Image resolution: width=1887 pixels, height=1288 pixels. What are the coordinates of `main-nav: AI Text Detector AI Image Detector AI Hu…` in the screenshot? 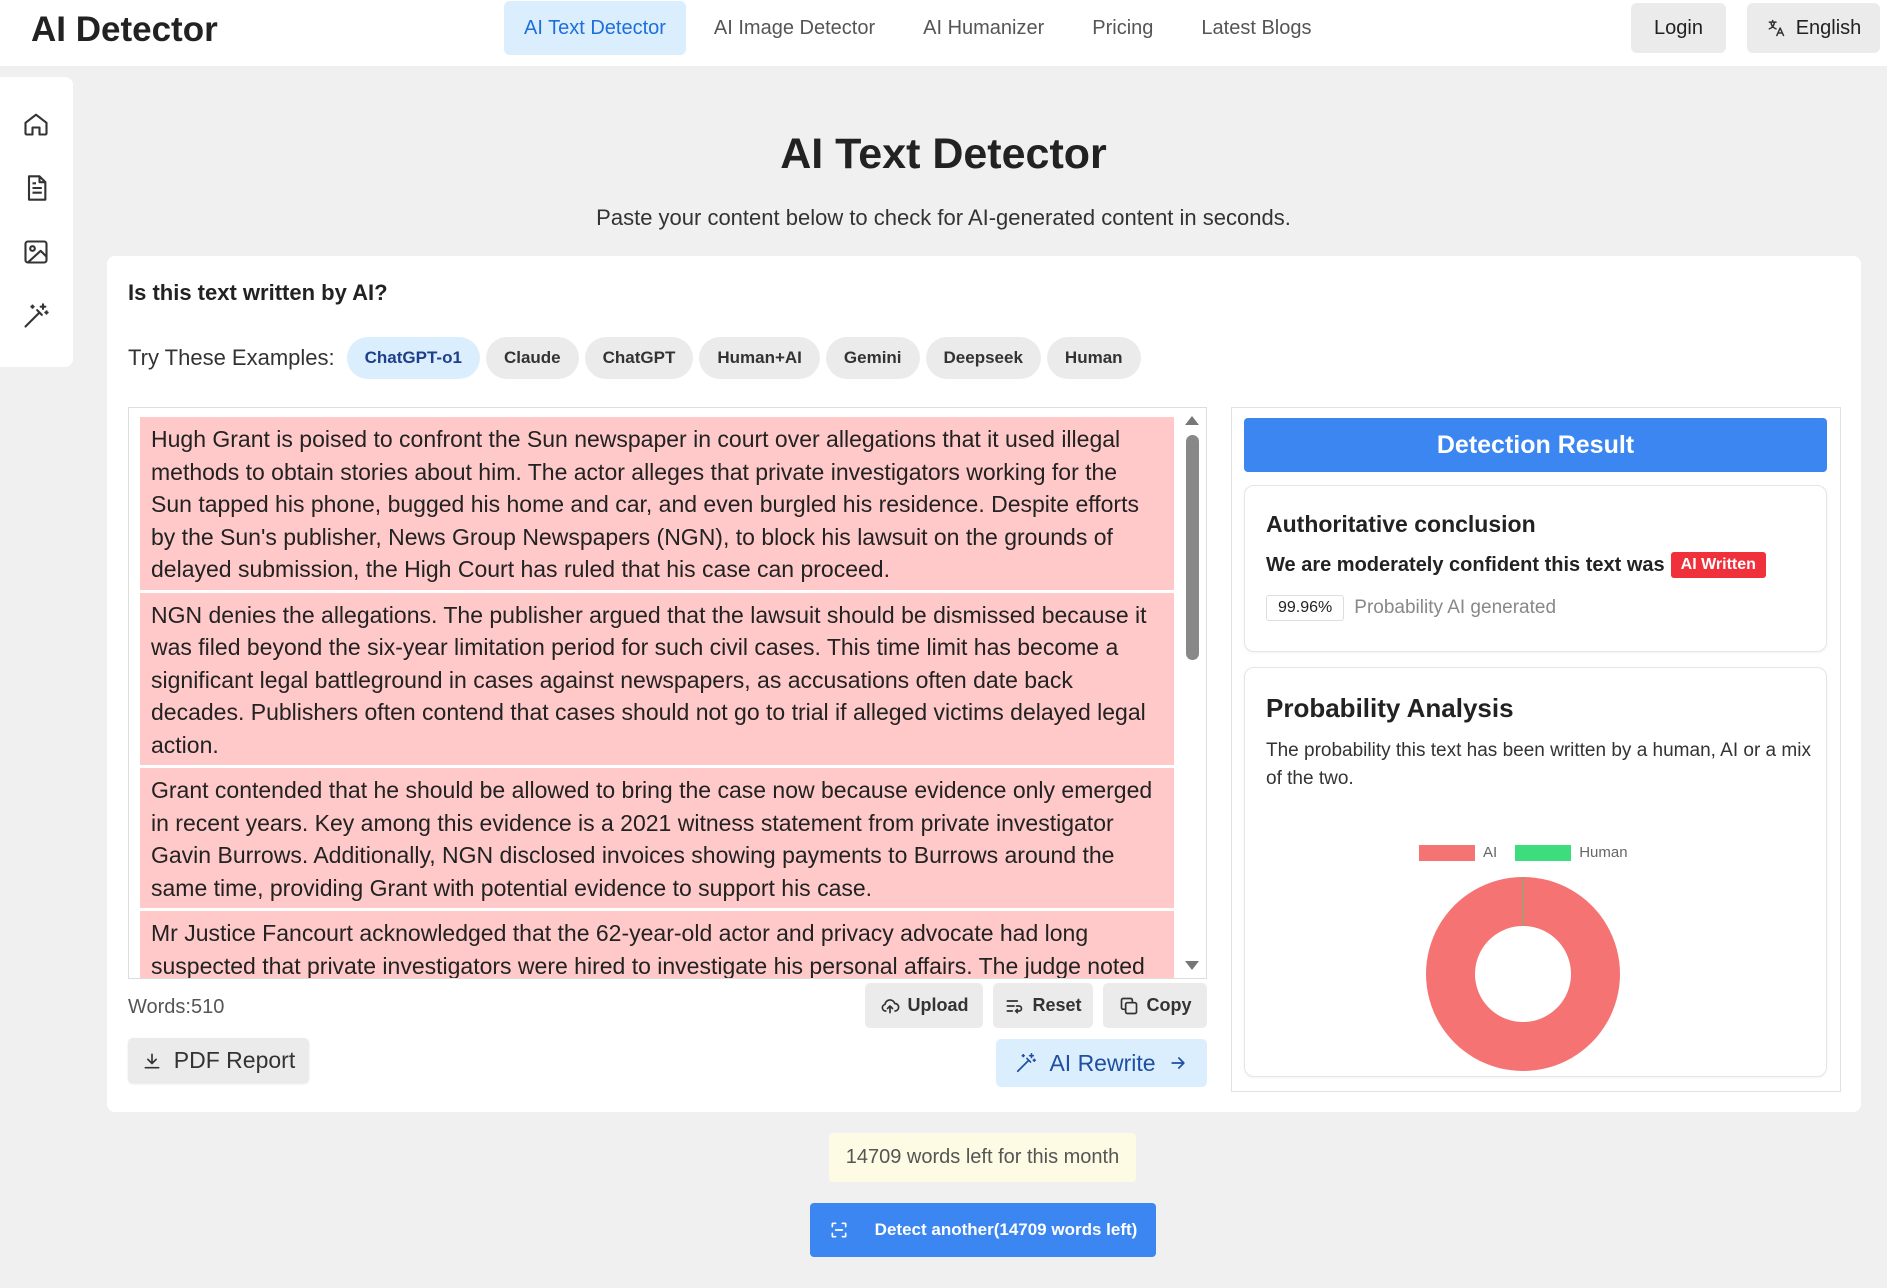 It's located at (921, 28).